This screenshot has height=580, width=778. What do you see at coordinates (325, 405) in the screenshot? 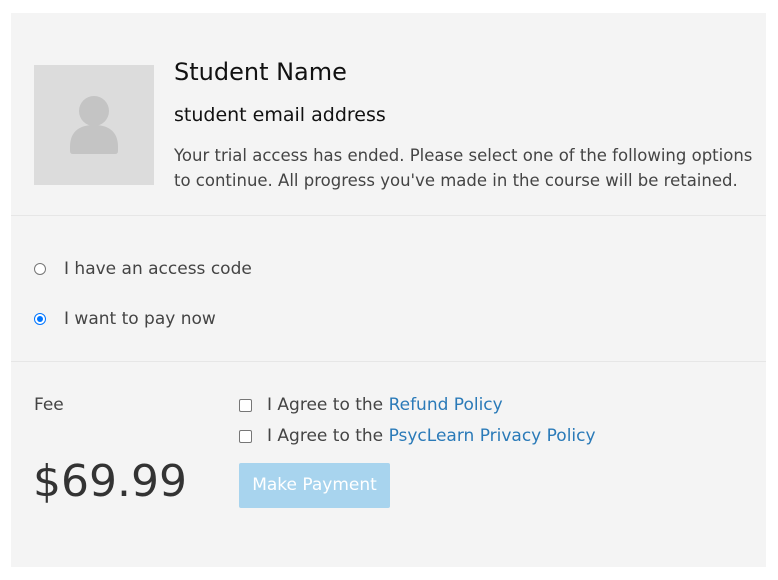
I see `refund-agreement-prefix: I Agree to the` at bounding box center [325, 405].